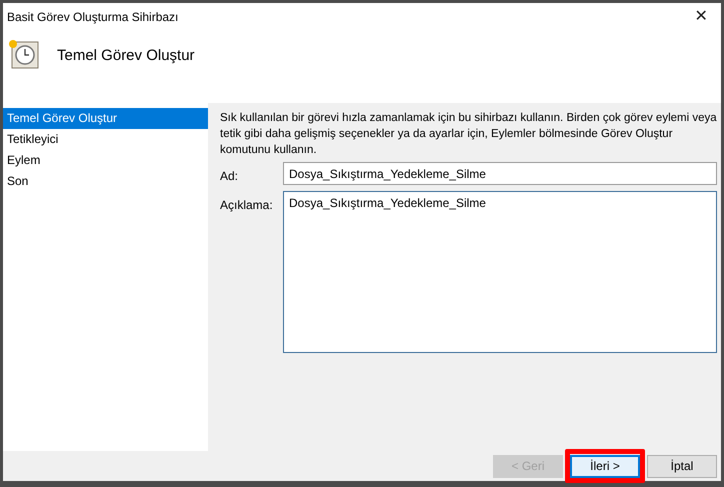 This screenshot has height=487, width=724. What do you see at coordinates (468, 134) in the screenshot?
I see `intro-text: Sık kullanılan bir görevi hızla zamanlamak için bu sihirbazı kullanın. Birden çok görev eylemi veya tetik gibi daha gelişmiş seçenekler ya da ayarlar için, Eylemler bölmesinde Görev Oluştur komutunu kullanın.` at bounding box center [468, 134].